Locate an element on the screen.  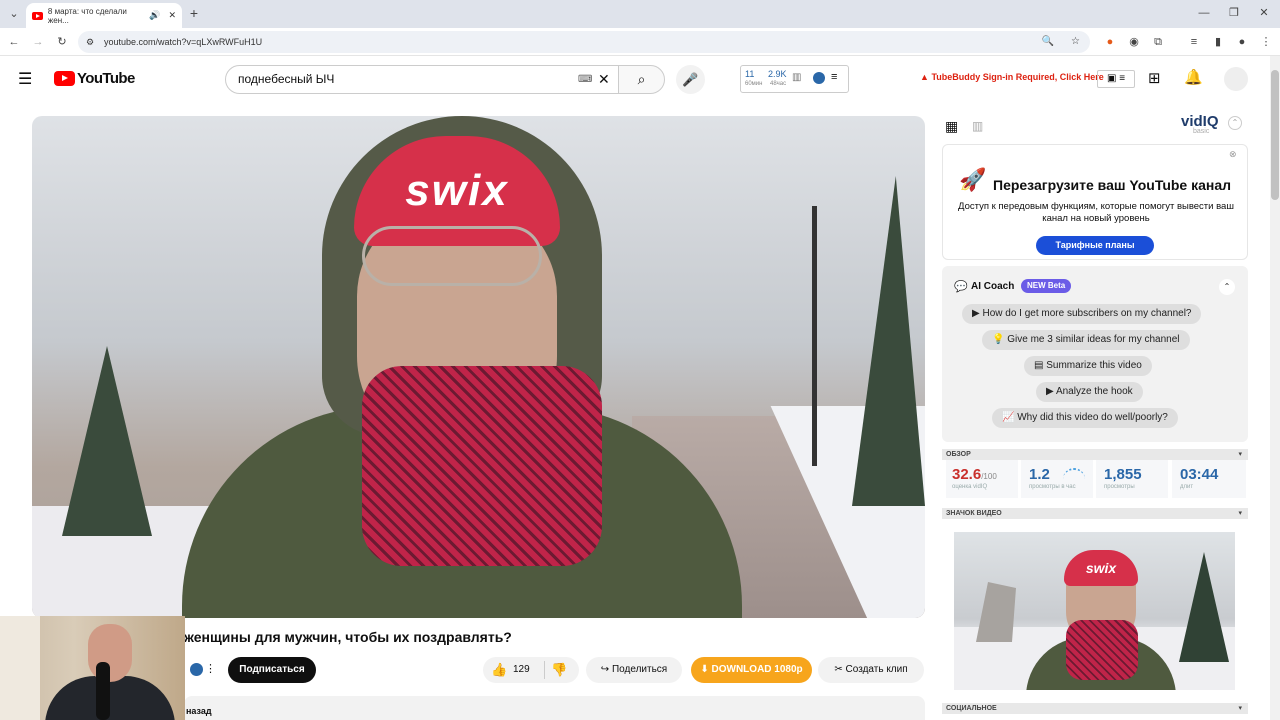
notifications-bell-icon: 🔔 is located at coordinates (1193, 77).